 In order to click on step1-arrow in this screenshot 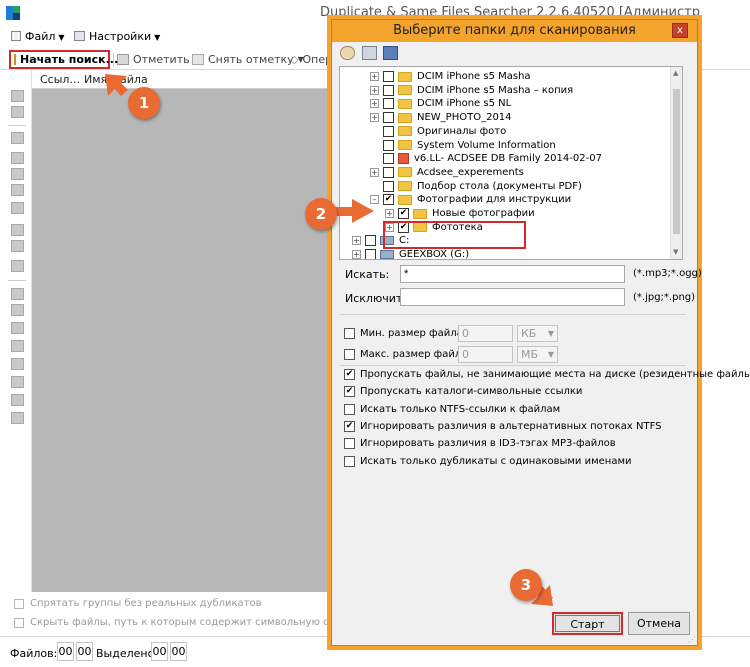, I will do `click(116, 85)`.